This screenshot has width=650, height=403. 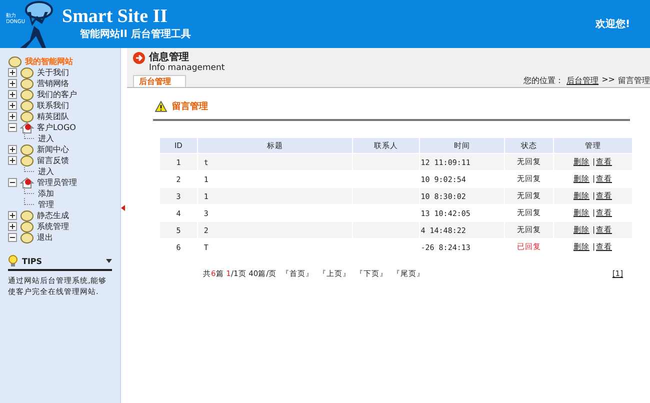 I want to click on tab: 后台管理, so click(x=159, y=81).